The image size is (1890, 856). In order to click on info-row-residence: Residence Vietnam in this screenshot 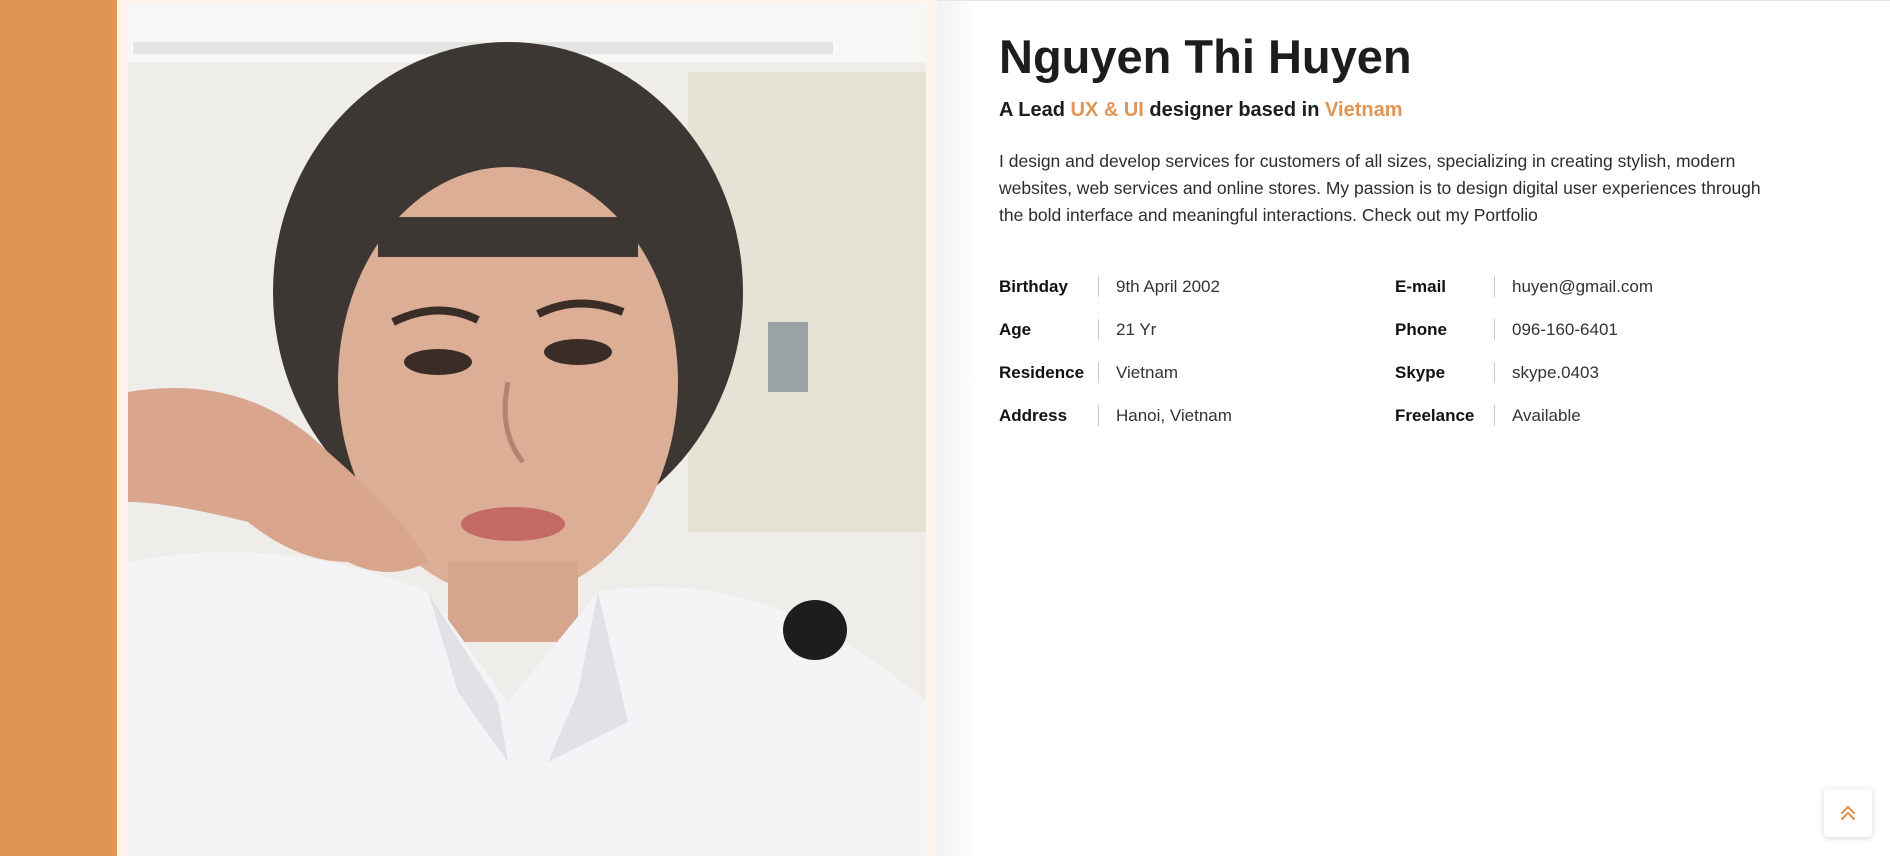, I will do `click(1194, 372)`.